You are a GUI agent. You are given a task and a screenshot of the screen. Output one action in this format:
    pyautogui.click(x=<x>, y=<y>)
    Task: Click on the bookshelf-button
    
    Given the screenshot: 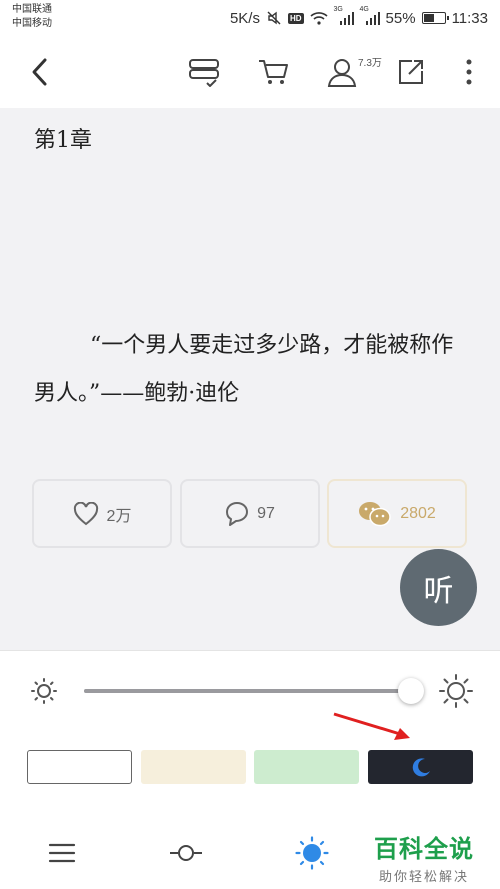 What is the action you would take?
    pyautogui.click(x=204, y=72)
    